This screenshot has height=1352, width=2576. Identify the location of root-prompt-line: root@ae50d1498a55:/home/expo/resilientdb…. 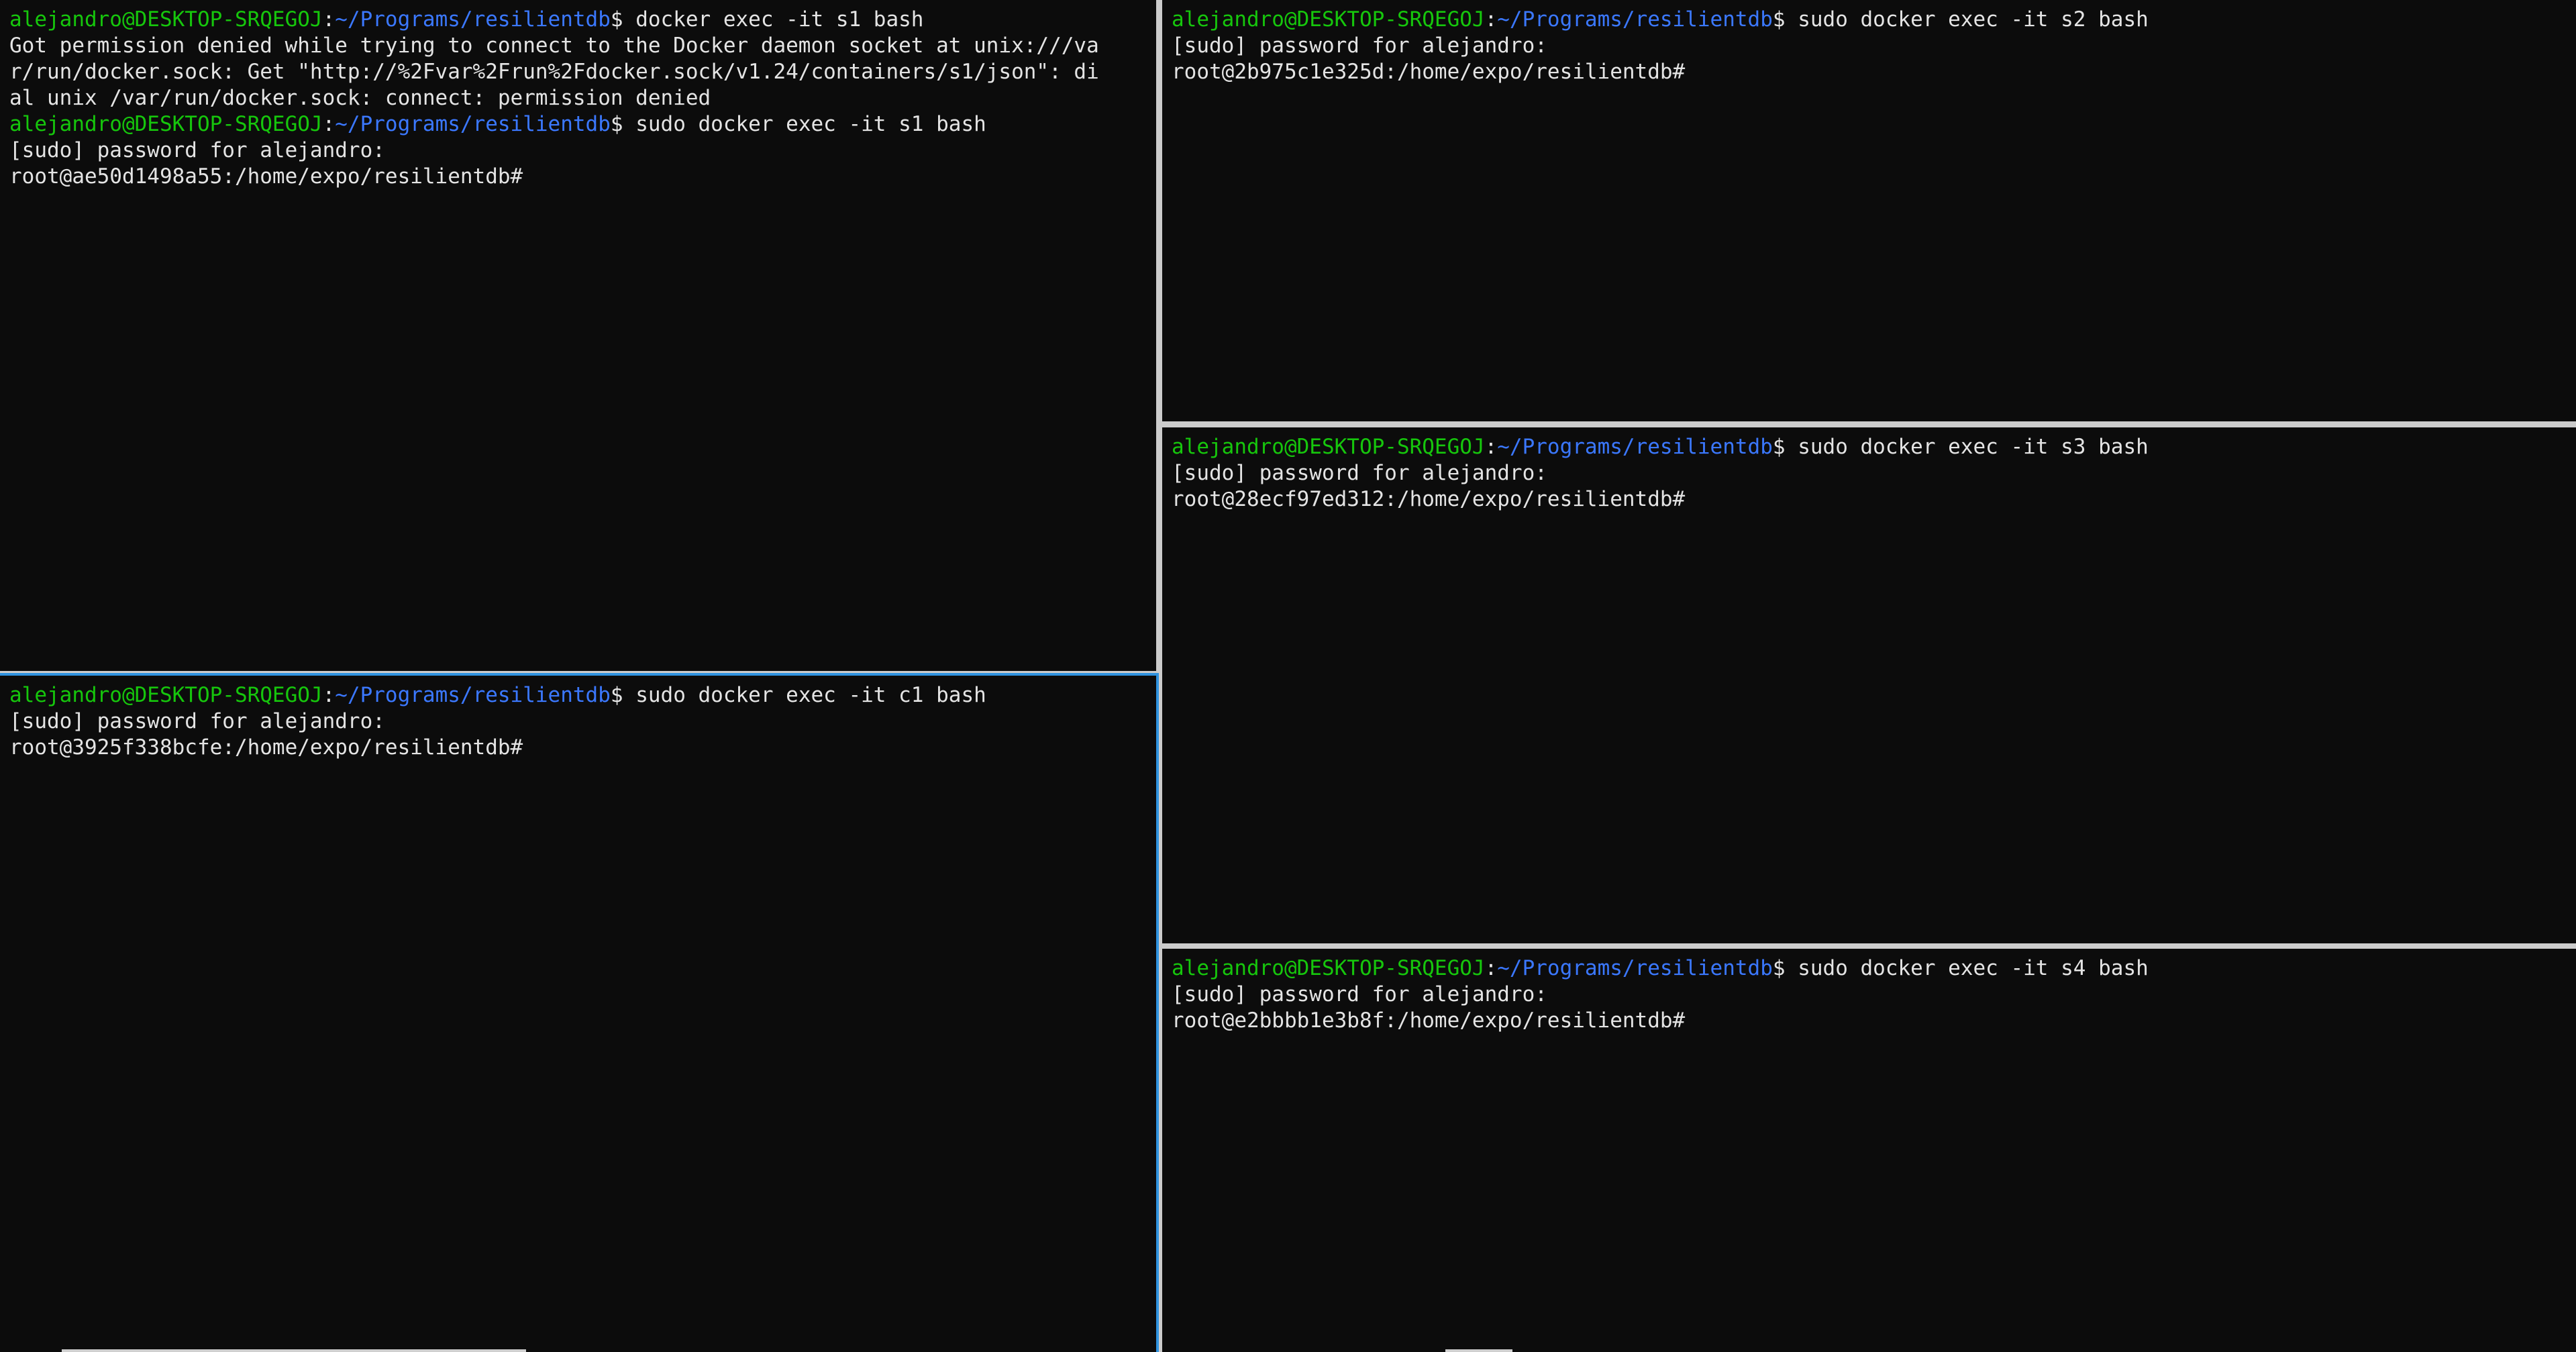
(266, 177).